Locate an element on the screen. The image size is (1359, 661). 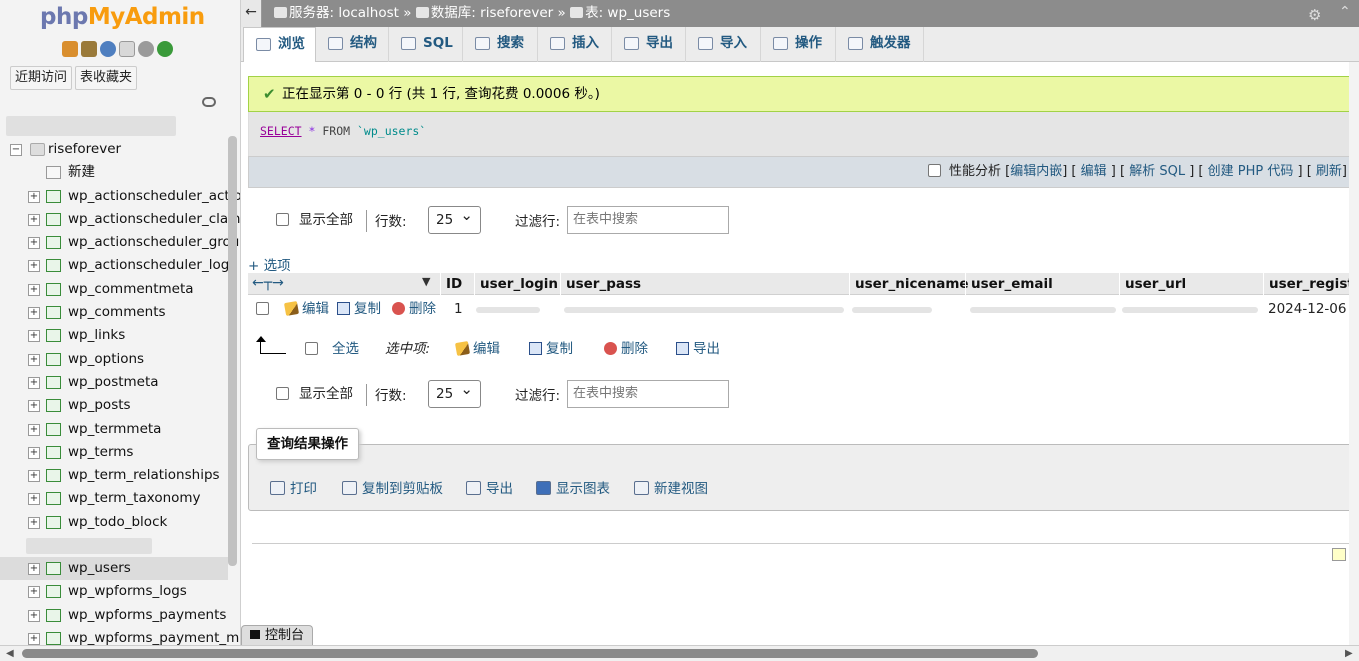
create-php-code-link: 创建 PHP 代码 is located at coordinates (1251, 171).